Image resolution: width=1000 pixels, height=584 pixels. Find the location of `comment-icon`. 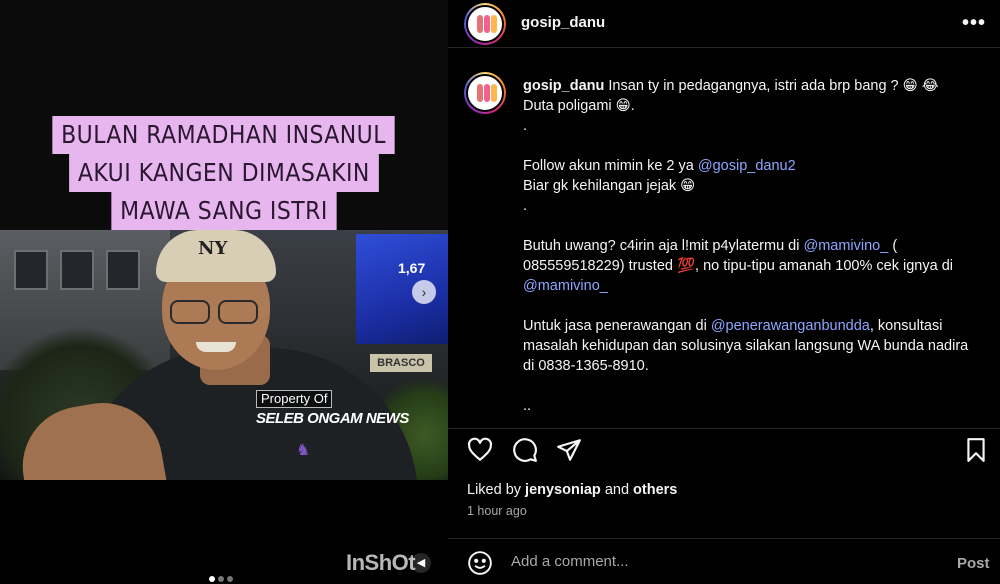

comment-icon is located at coordinates (525, 450).